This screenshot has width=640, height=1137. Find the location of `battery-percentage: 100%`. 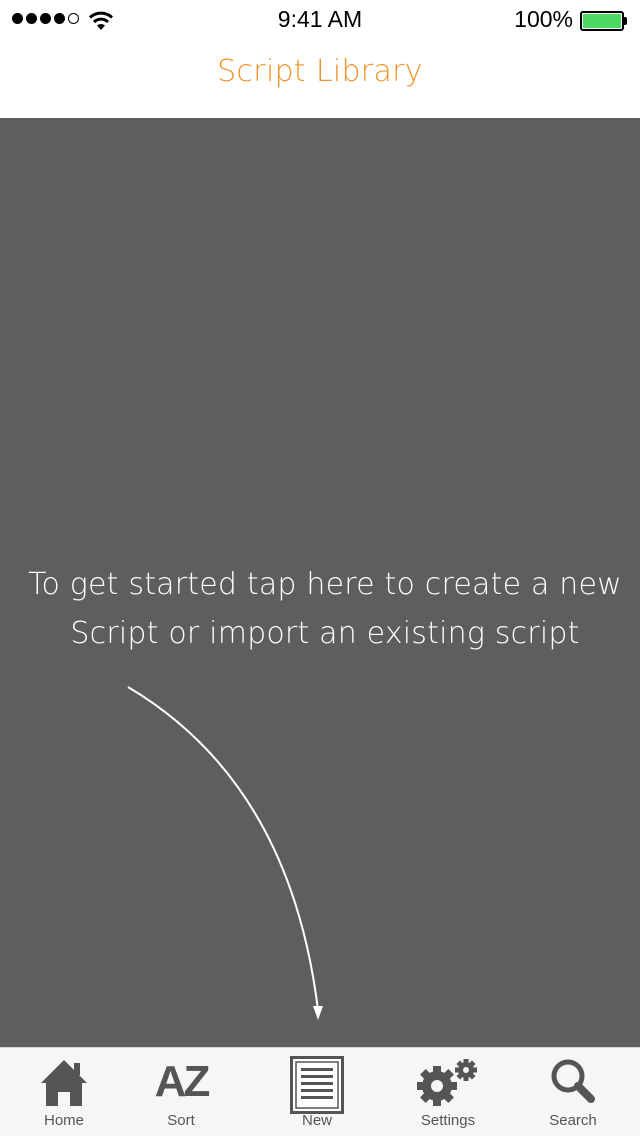

battery-percentage: 100% is located at coordinates (543, 19).